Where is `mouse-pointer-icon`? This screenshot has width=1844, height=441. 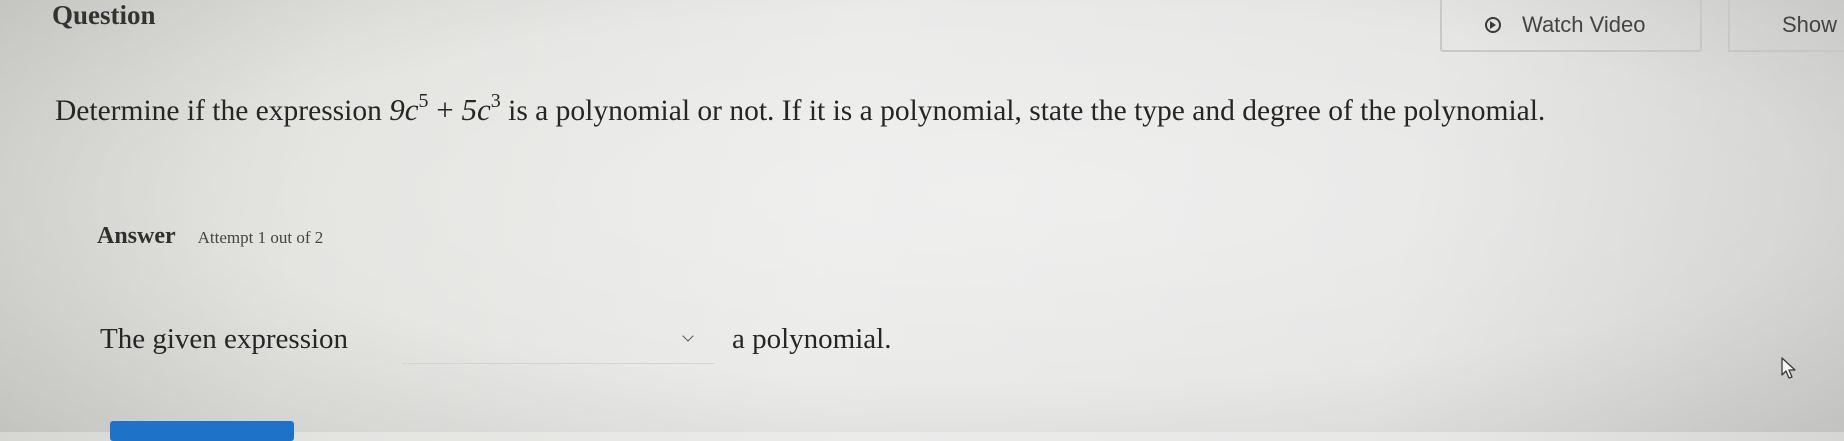 mouse-pointer-icon is located at coordinates (1788, 368).